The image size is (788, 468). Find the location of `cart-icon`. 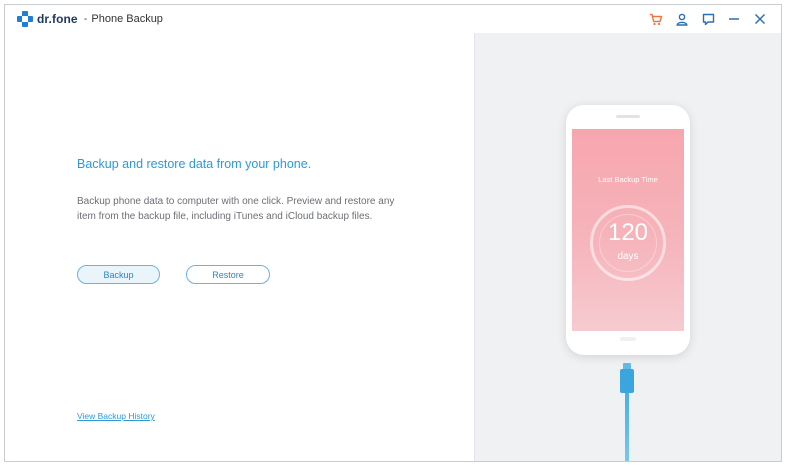

cart-icon is located at coordinates (656, 19).